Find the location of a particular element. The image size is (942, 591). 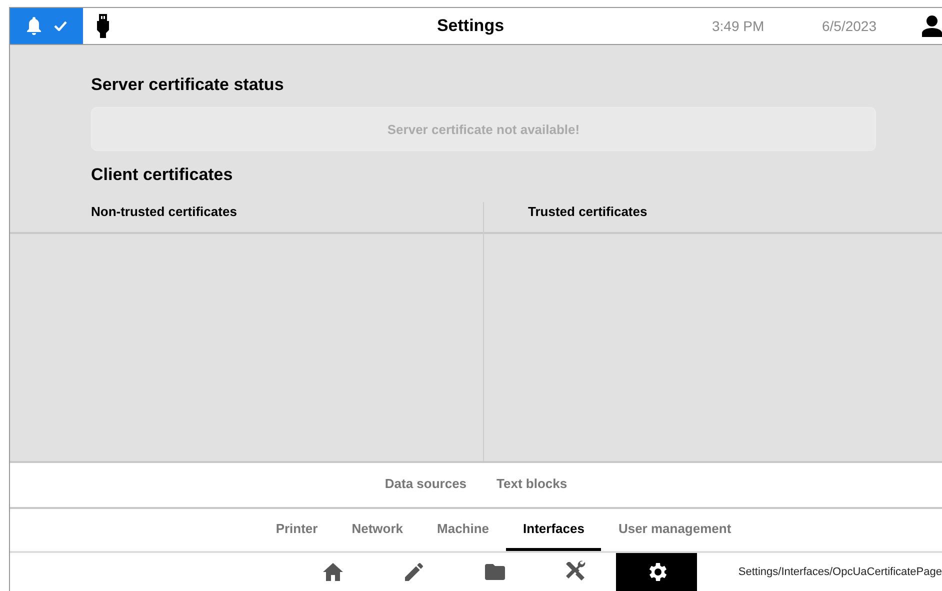

settings-tab: Interfaces is located at coordinates (554, 530).